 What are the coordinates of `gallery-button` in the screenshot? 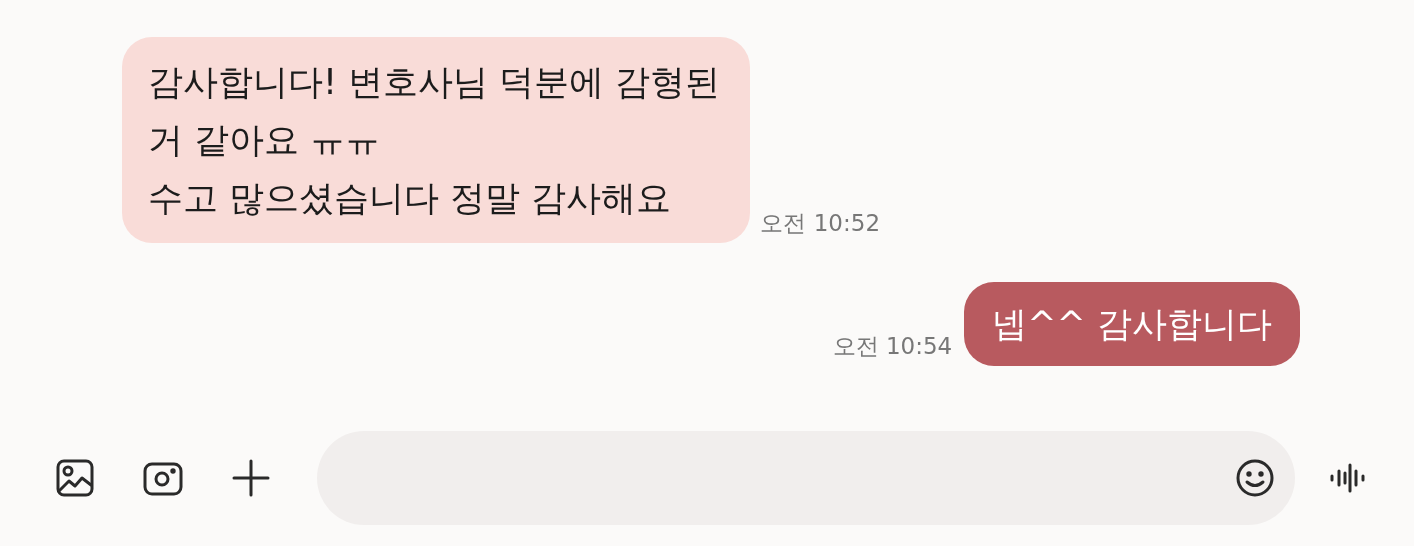 It's located at (75, 478).